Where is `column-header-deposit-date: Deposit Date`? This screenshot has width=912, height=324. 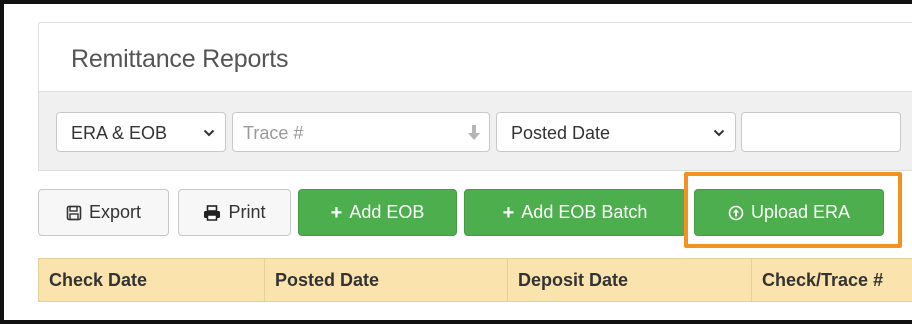 column-header-deposit-date: Deposit Date is located at coordinates (630, 280).